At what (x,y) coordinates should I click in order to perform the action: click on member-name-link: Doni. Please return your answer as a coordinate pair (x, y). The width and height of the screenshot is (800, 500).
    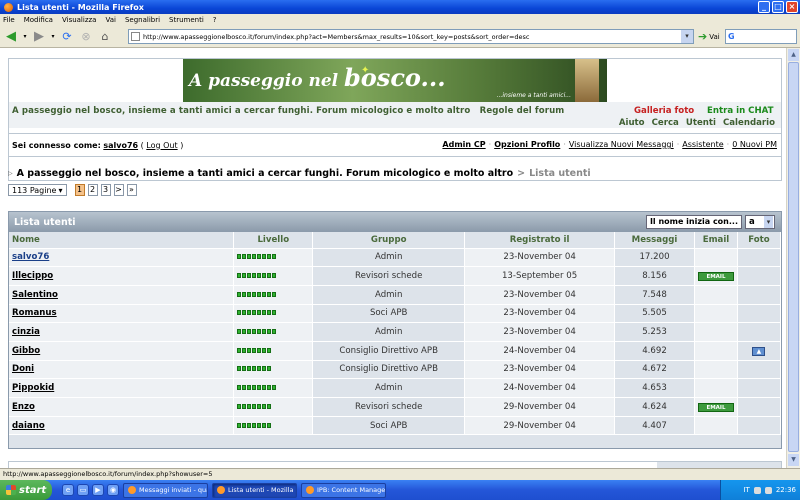
    Looking at the image, I should click on (122, 370).